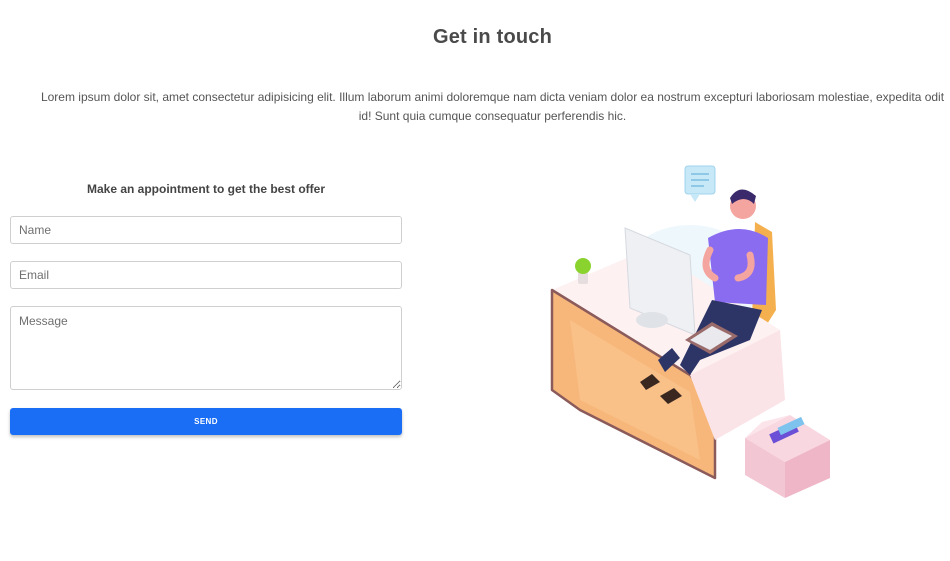 This screenshot has height=561, width=950. What do you see at coordinates (206, 230) in the screenshot?
I see `name-input` at bounding box center [206, 230].